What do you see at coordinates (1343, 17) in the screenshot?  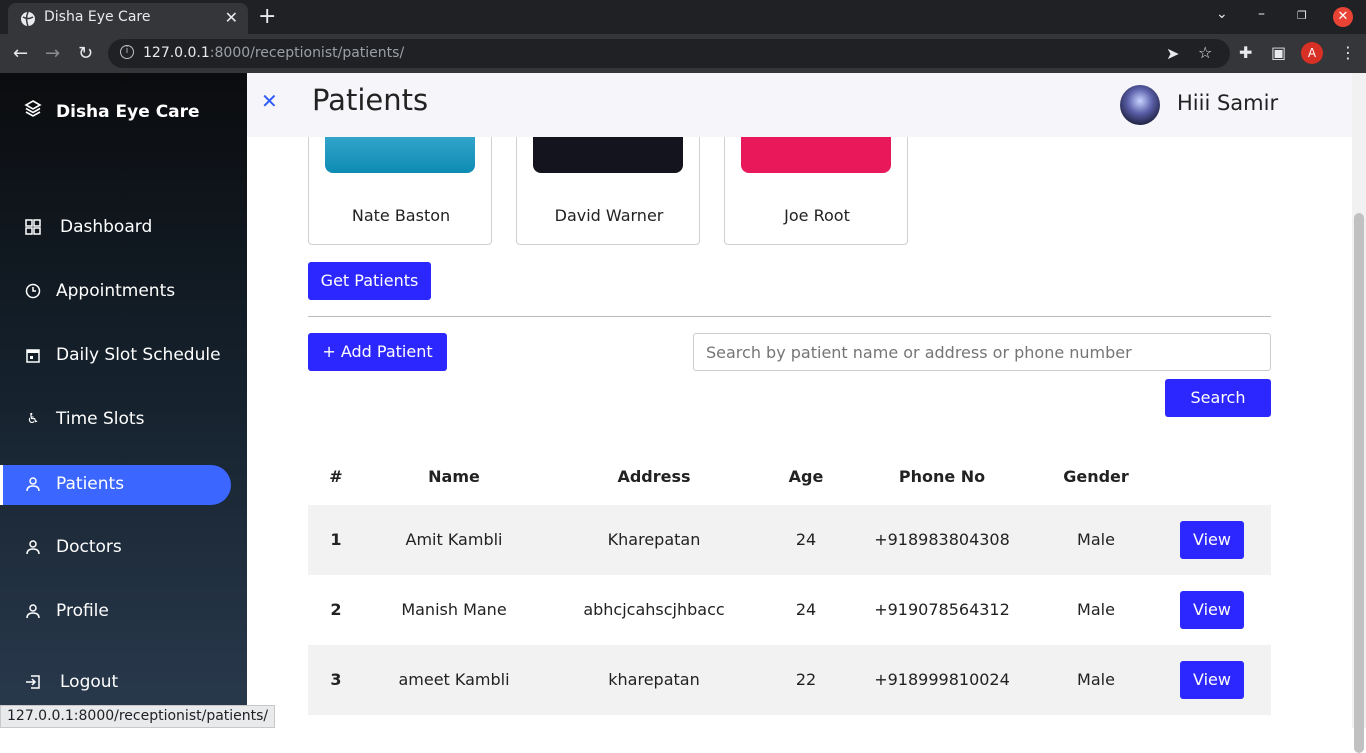 I see `window-close-icon: ✕` at bounding box center [1343, 17].